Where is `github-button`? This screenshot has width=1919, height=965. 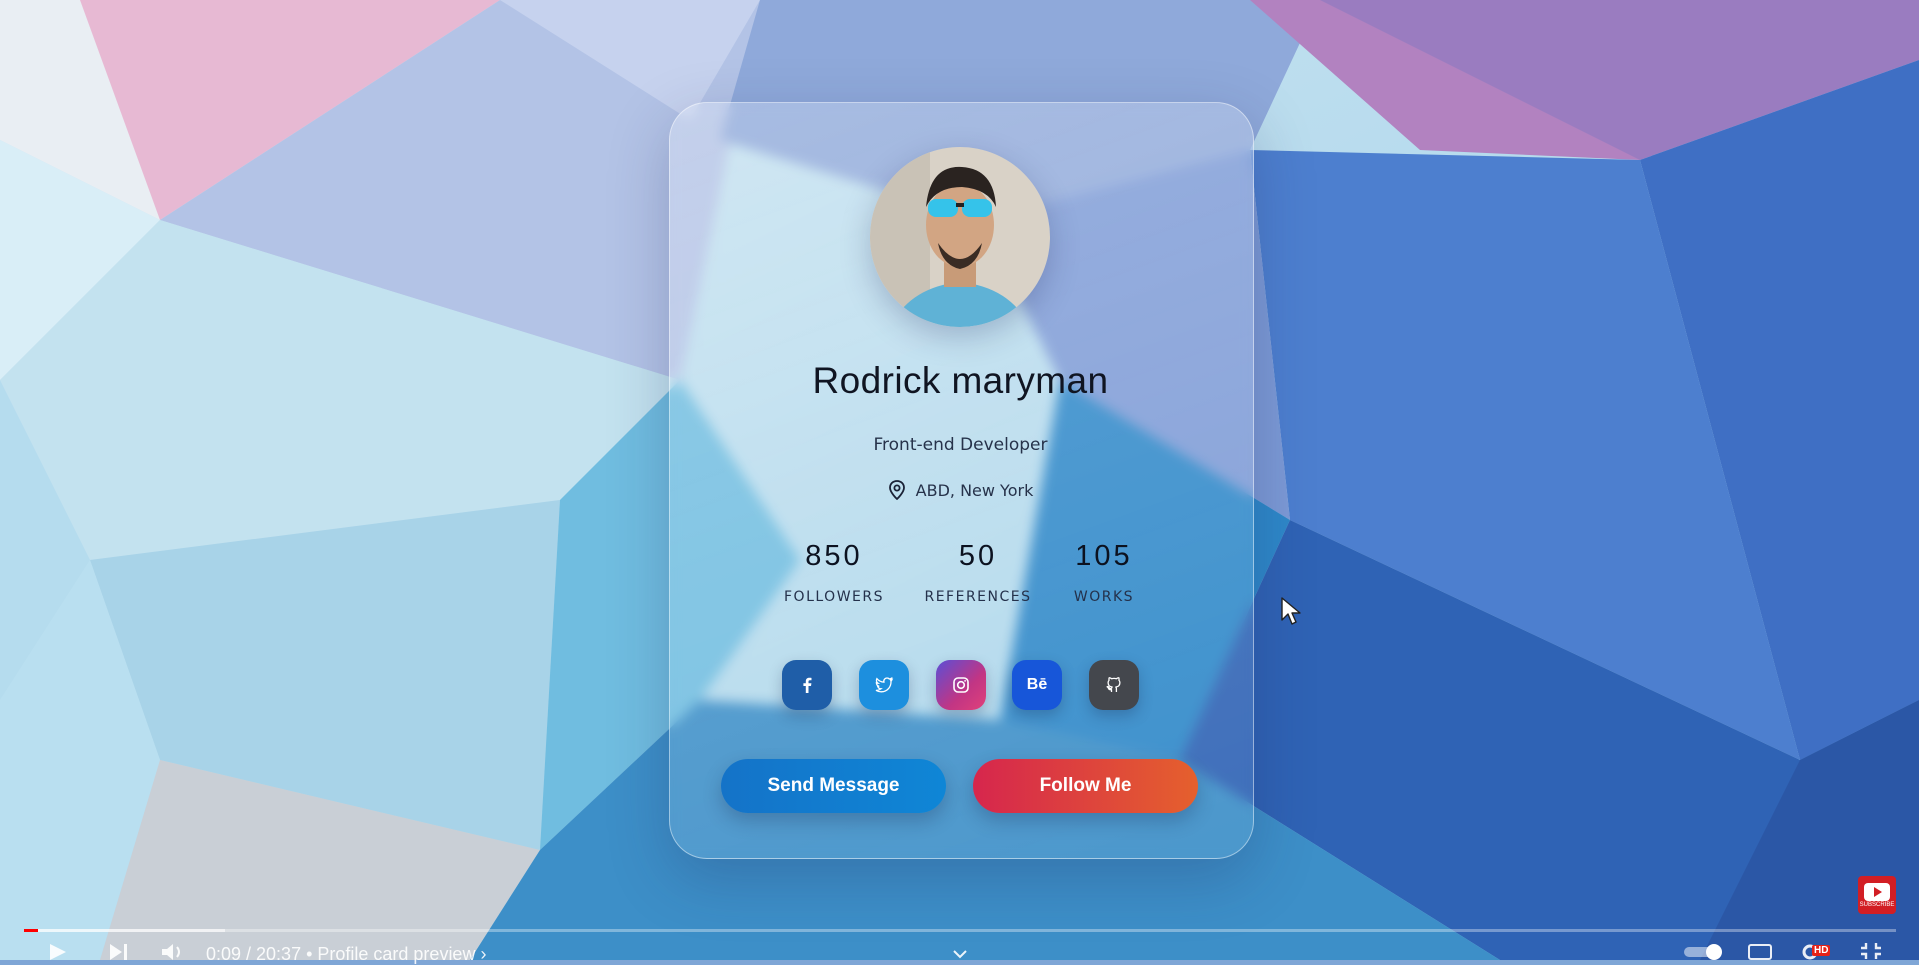
github-button is located at coordinates (1114, 685).